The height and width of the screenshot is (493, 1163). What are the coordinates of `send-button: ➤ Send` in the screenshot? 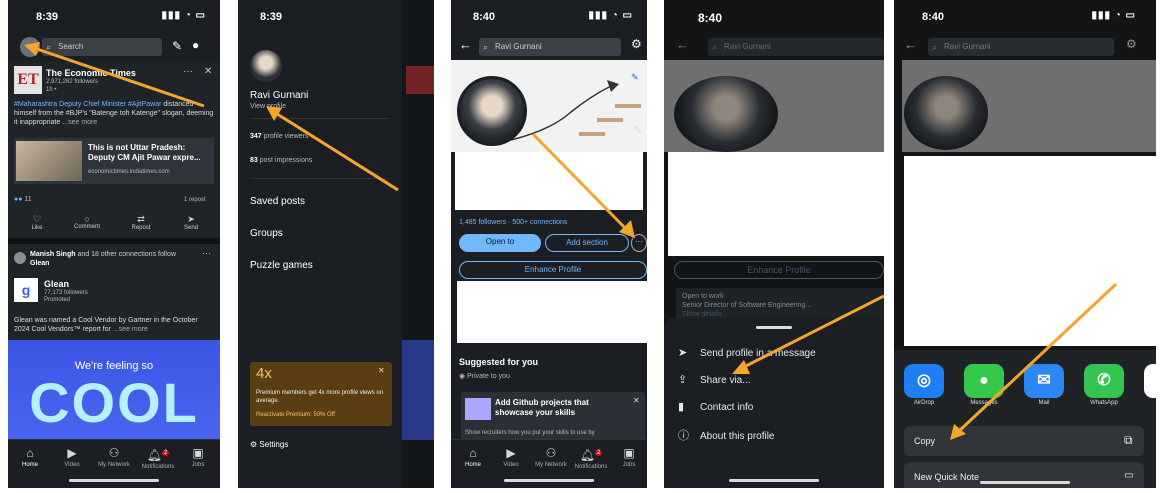 It's located at (191, 222).